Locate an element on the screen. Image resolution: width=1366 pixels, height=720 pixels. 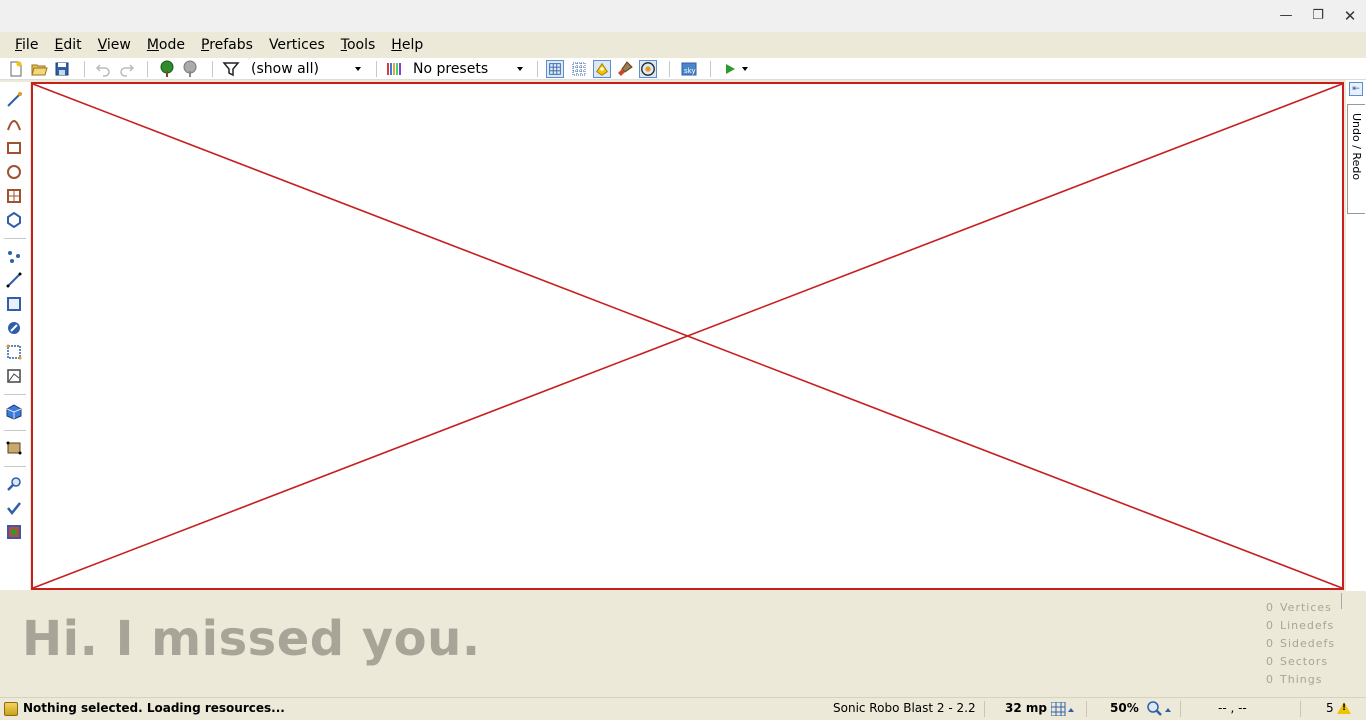
menu-mode: Mode is located at coordinates (166, 45).